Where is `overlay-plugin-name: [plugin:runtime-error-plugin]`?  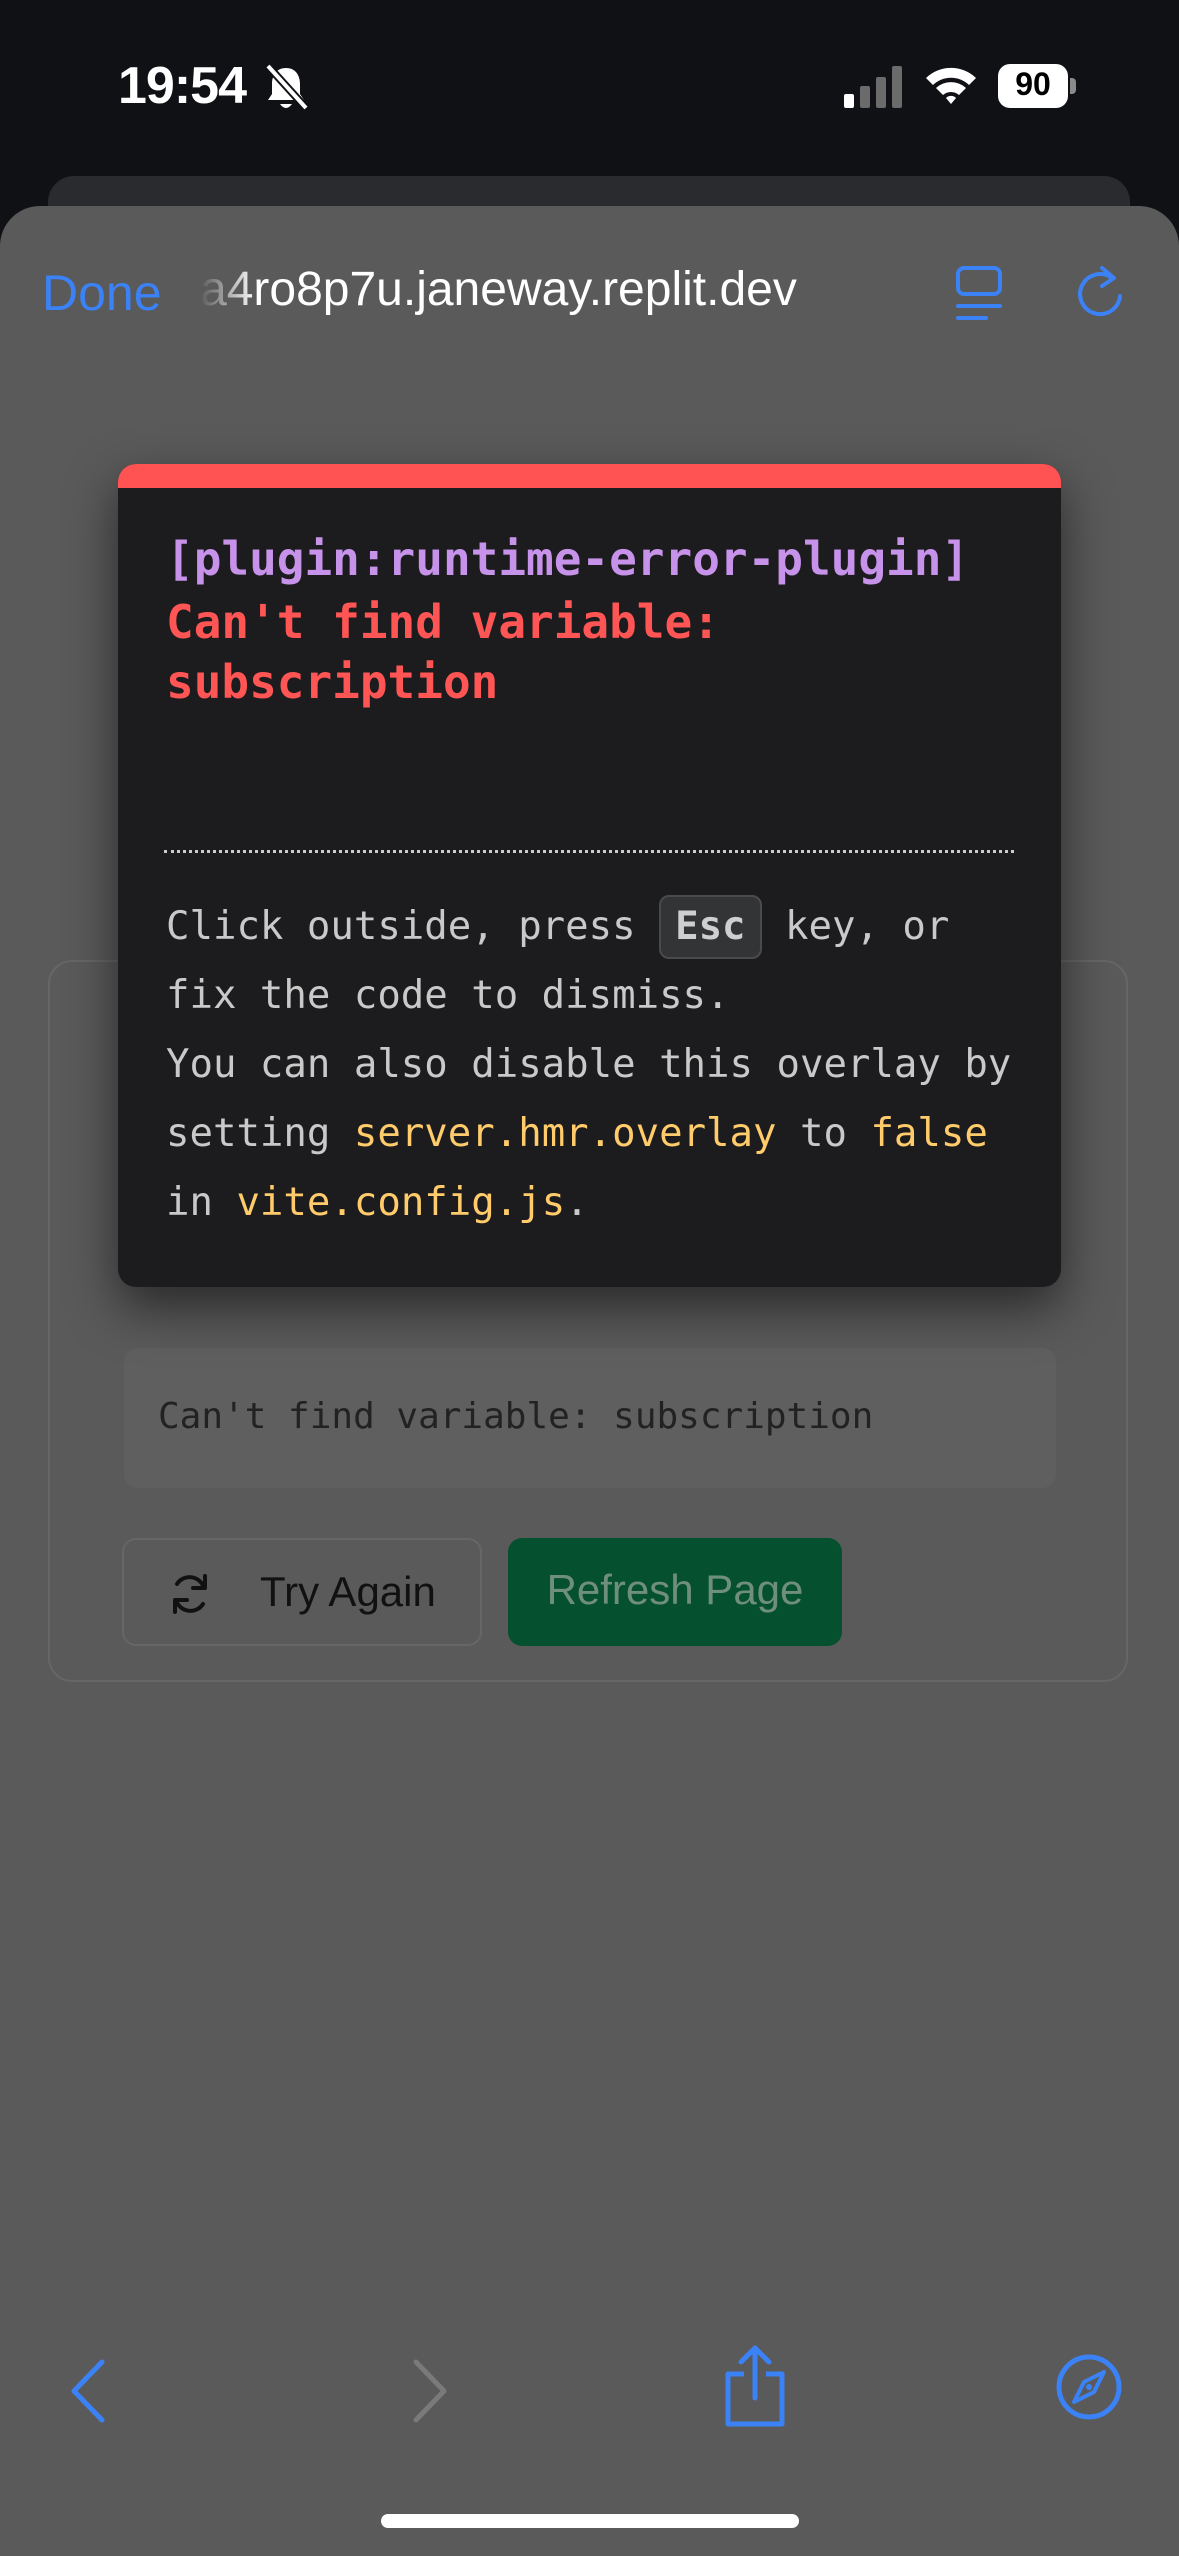
overlay-plugin-name: [plugin:runtime-error-plugin] is located at coordinates (568, 559).